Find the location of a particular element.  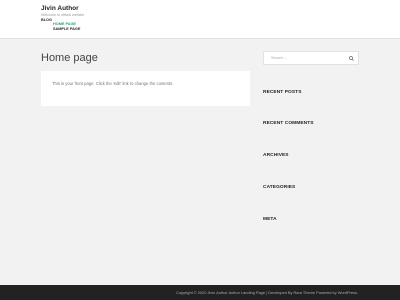

search-form is located at coordinates (311, 58).